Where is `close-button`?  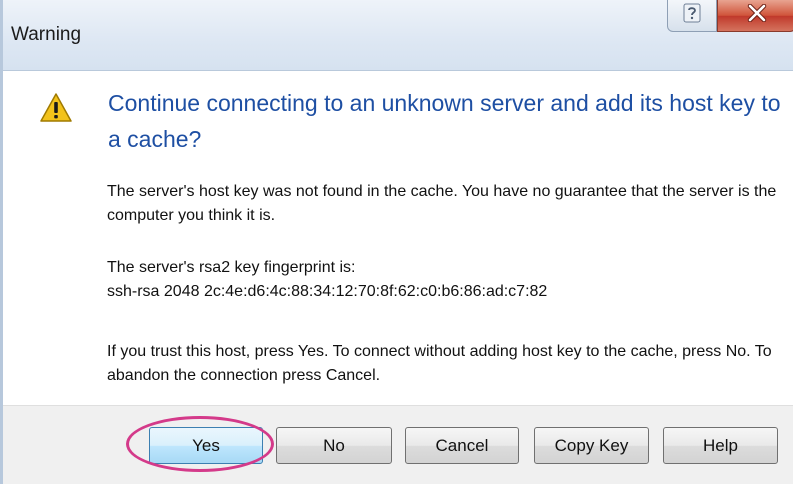 close-button is located at coordinates (755, 16).